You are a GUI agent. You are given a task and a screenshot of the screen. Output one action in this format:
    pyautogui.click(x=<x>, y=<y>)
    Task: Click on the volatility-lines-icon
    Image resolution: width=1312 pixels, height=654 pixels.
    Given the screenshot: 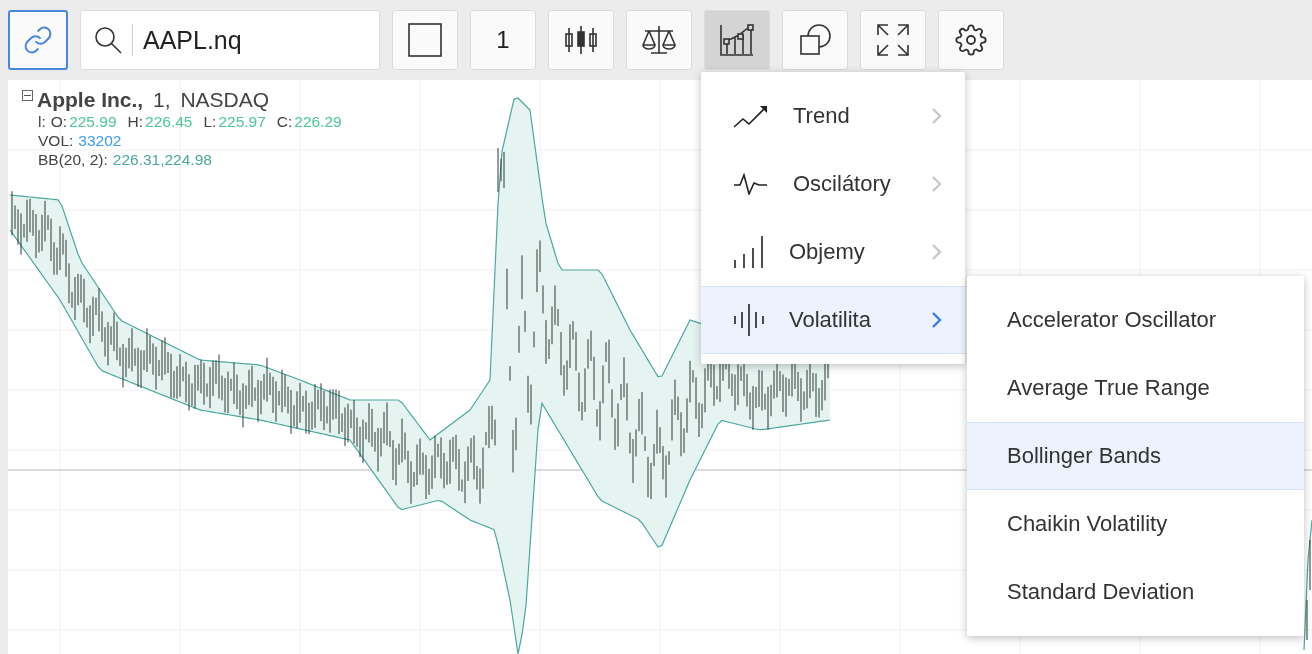 What is the action you would take?
    pyautogui.click(x=749, y=320)
    